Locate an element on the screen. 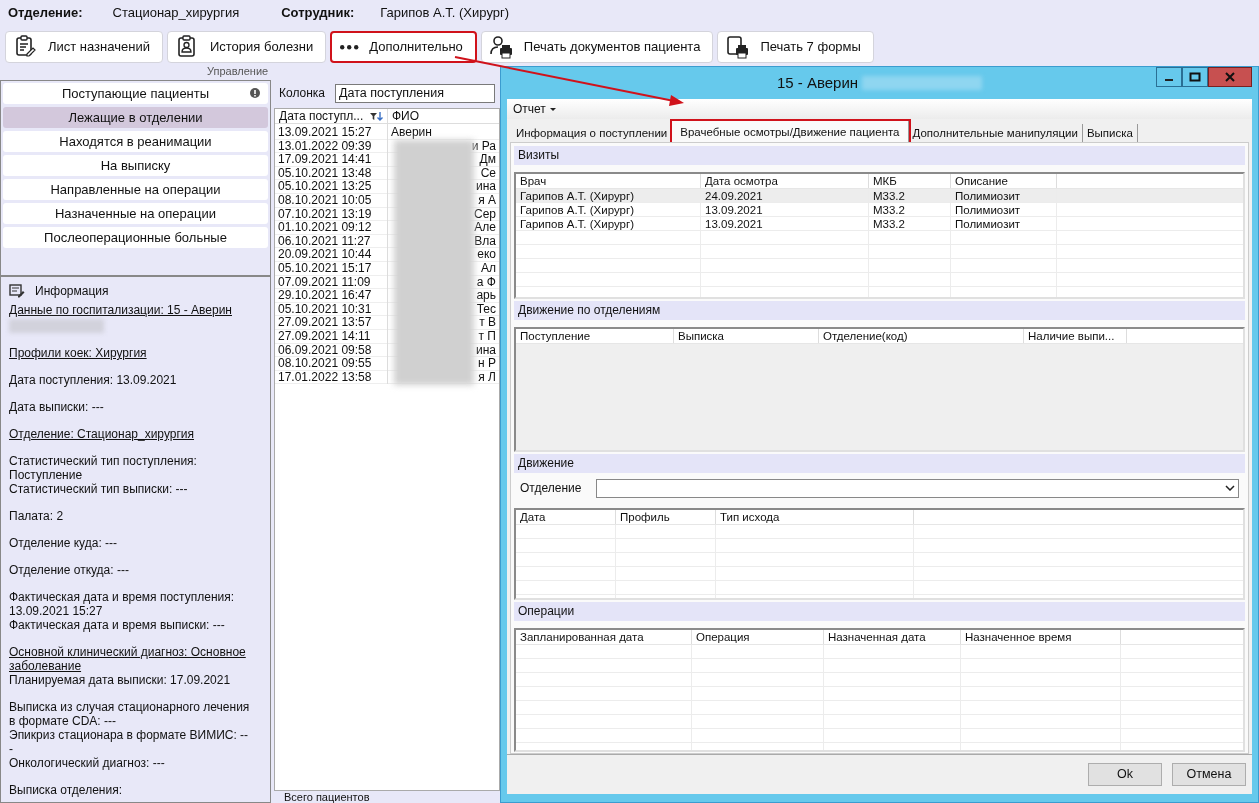  table-cell: 13.09.2021 is located at coordinates (785, 223).